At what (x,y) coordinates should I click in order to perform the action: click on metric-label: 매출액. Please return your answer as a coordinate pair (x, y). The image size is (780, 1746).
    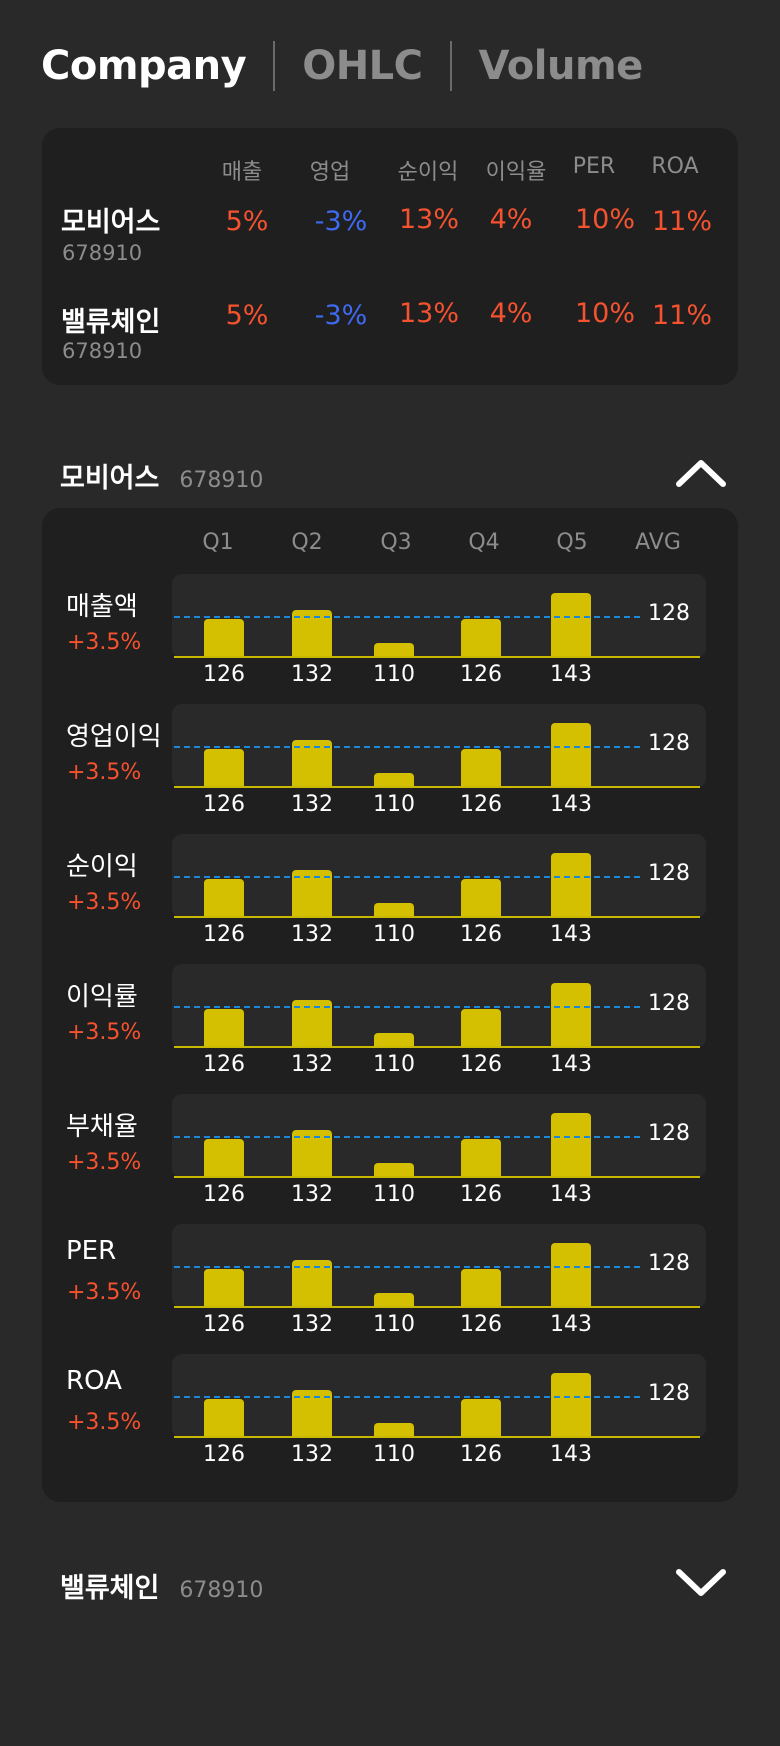
    Looking at the image, I should click on (102, 607).